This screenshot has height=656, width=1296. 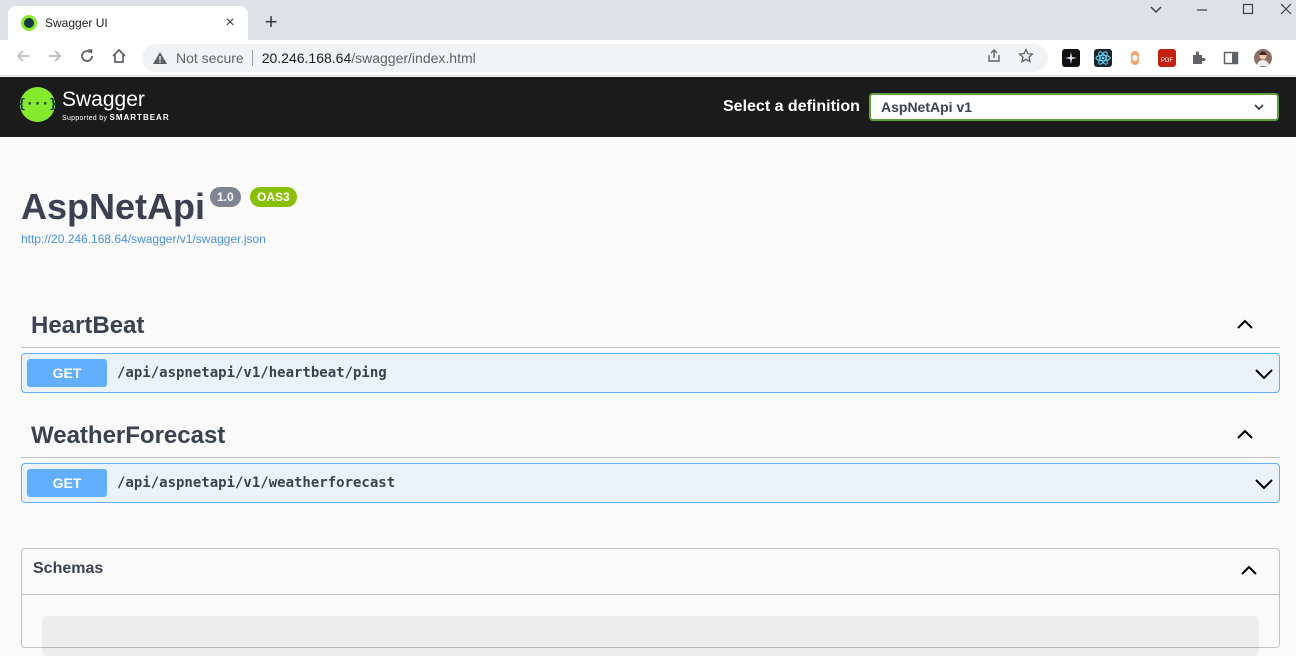 I want to click on not-secure-label: Not secure, so click(x=210, y=58).